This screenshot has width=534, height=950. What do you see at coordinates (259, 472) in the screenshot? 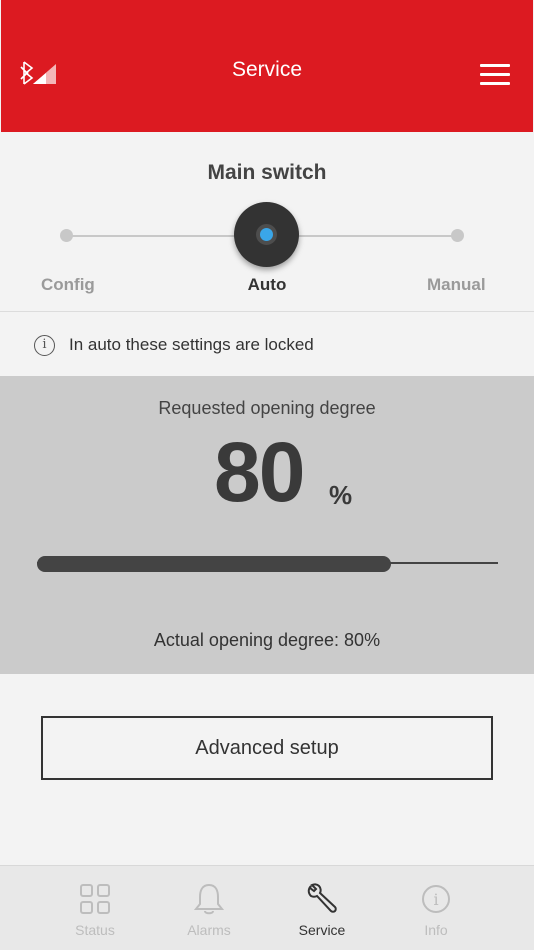
I see `requested-opening-value: 80` at bounding box center [259, 472].